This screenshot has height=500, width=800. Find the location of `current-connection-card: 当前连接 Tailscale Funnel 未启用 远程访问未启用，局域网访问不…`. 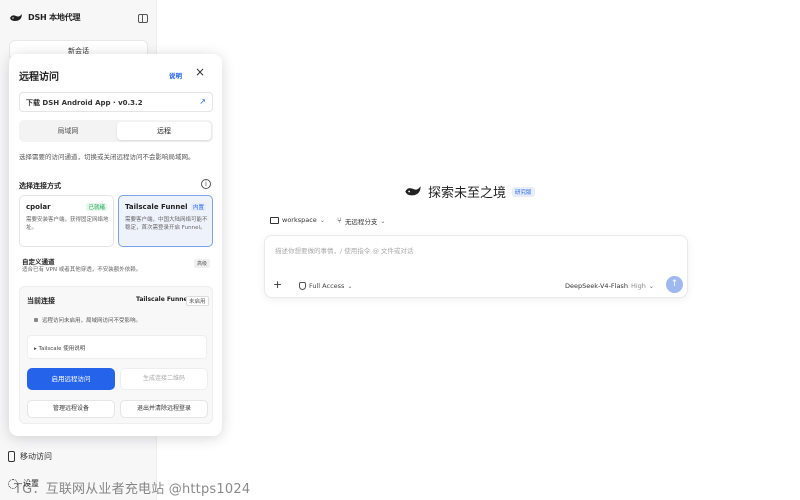

current-connection-card: 当前连接 Tailscale Funnel 未启用 远程访问未启用，局域网访问不… is located at coordinates (116, 355).